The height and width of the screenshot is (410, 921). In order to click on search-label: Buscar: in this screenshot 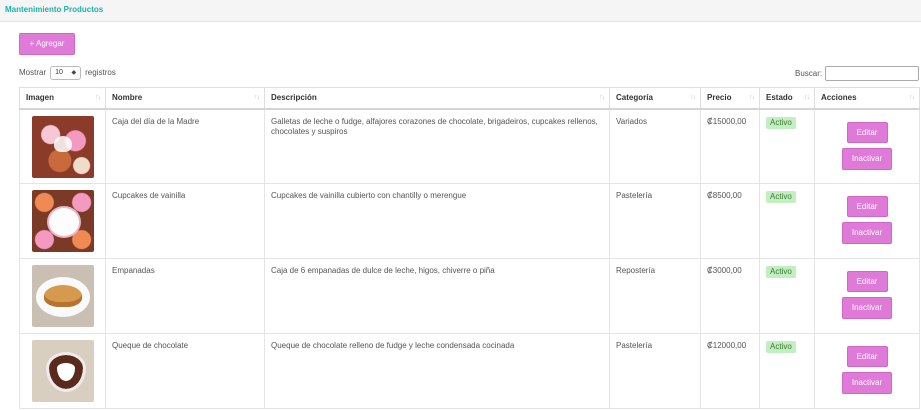, I will do `click(809, 73)`.